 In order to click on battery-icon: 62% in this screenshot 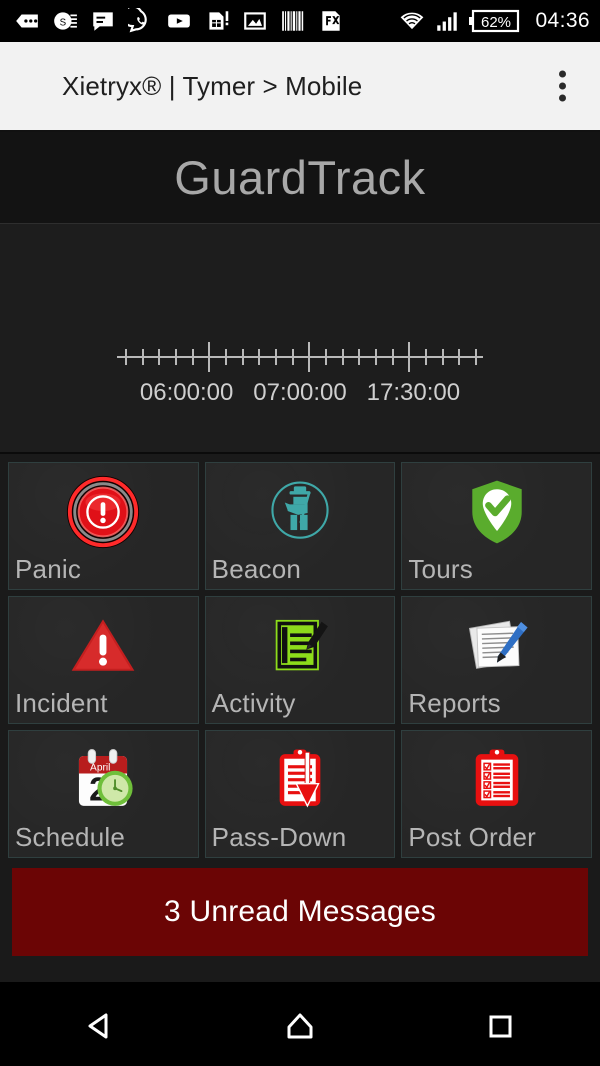, I will do `click(495, 21)`.